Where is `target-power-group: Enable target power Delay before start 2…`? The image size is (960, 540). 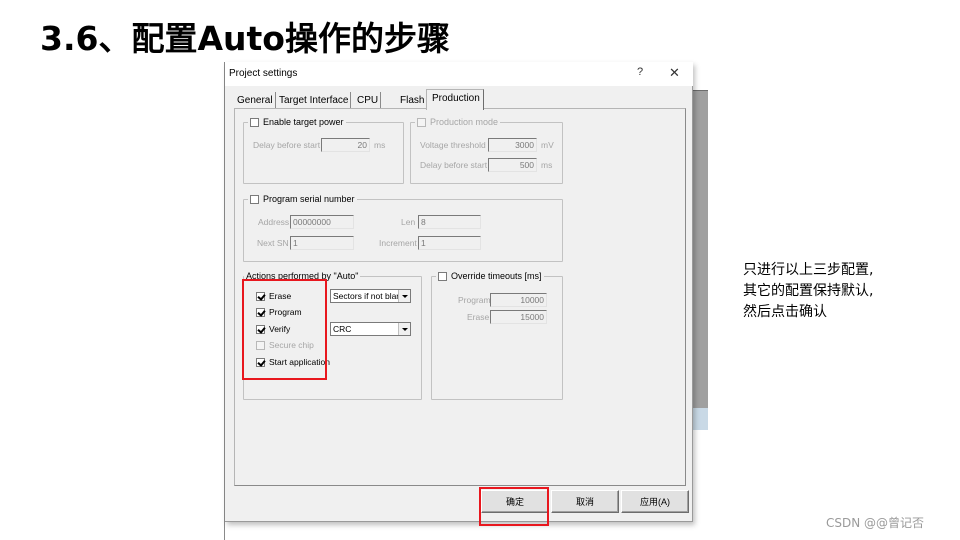 target-power-group: Enable target power Delay before start 2… is located at coordinates (323, 150).